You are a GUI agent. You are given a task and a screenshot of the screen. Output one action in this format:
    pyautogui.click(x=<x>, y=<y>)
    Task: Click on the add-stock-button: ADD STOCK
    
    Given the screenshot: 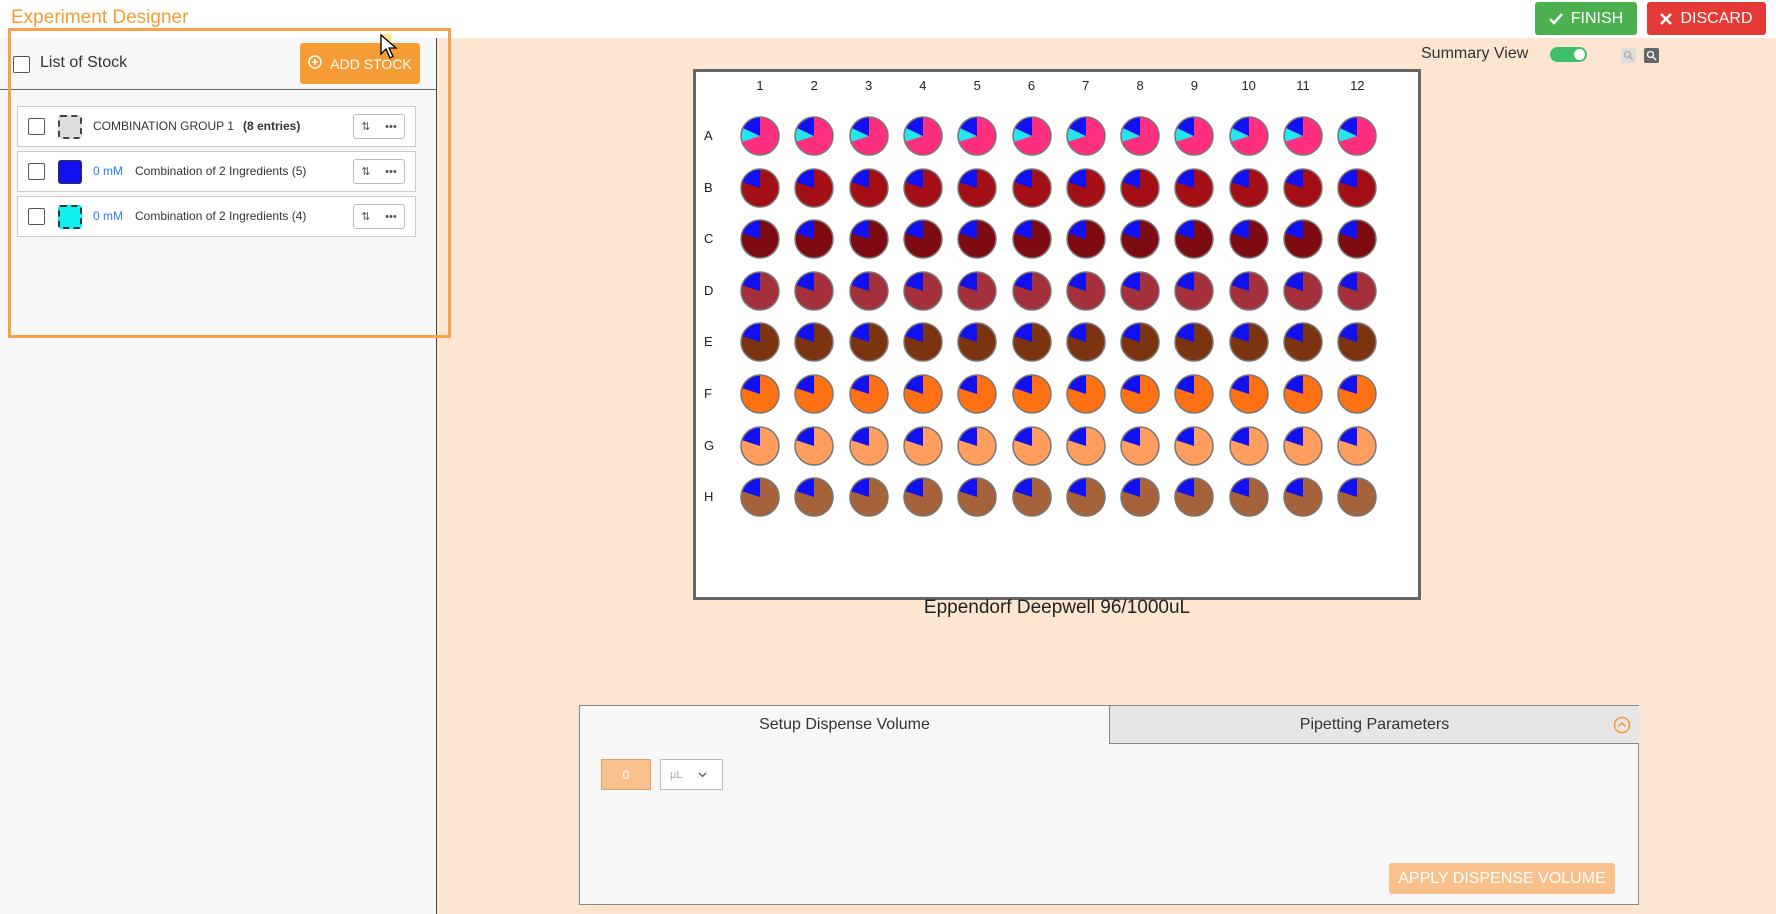 What is the action you would take?
    pyautogui.click(x=360, y=63)
    